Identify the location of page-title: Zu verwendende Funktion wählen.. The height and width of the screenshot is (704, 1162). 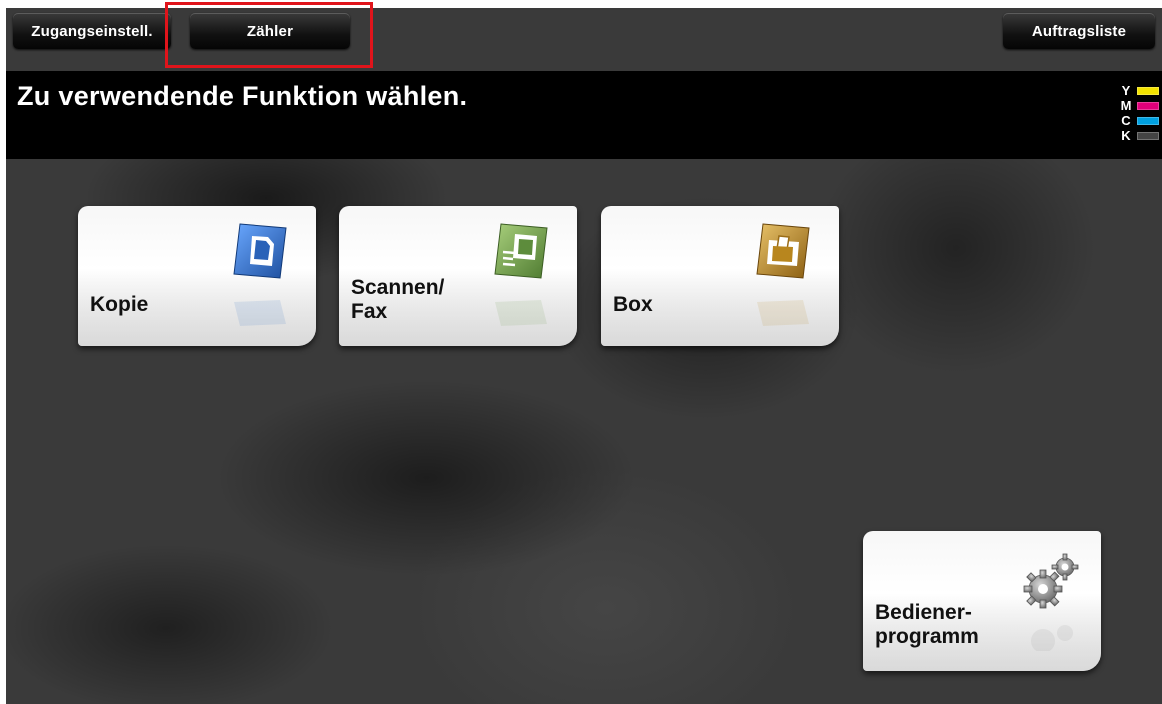
(242, 96).